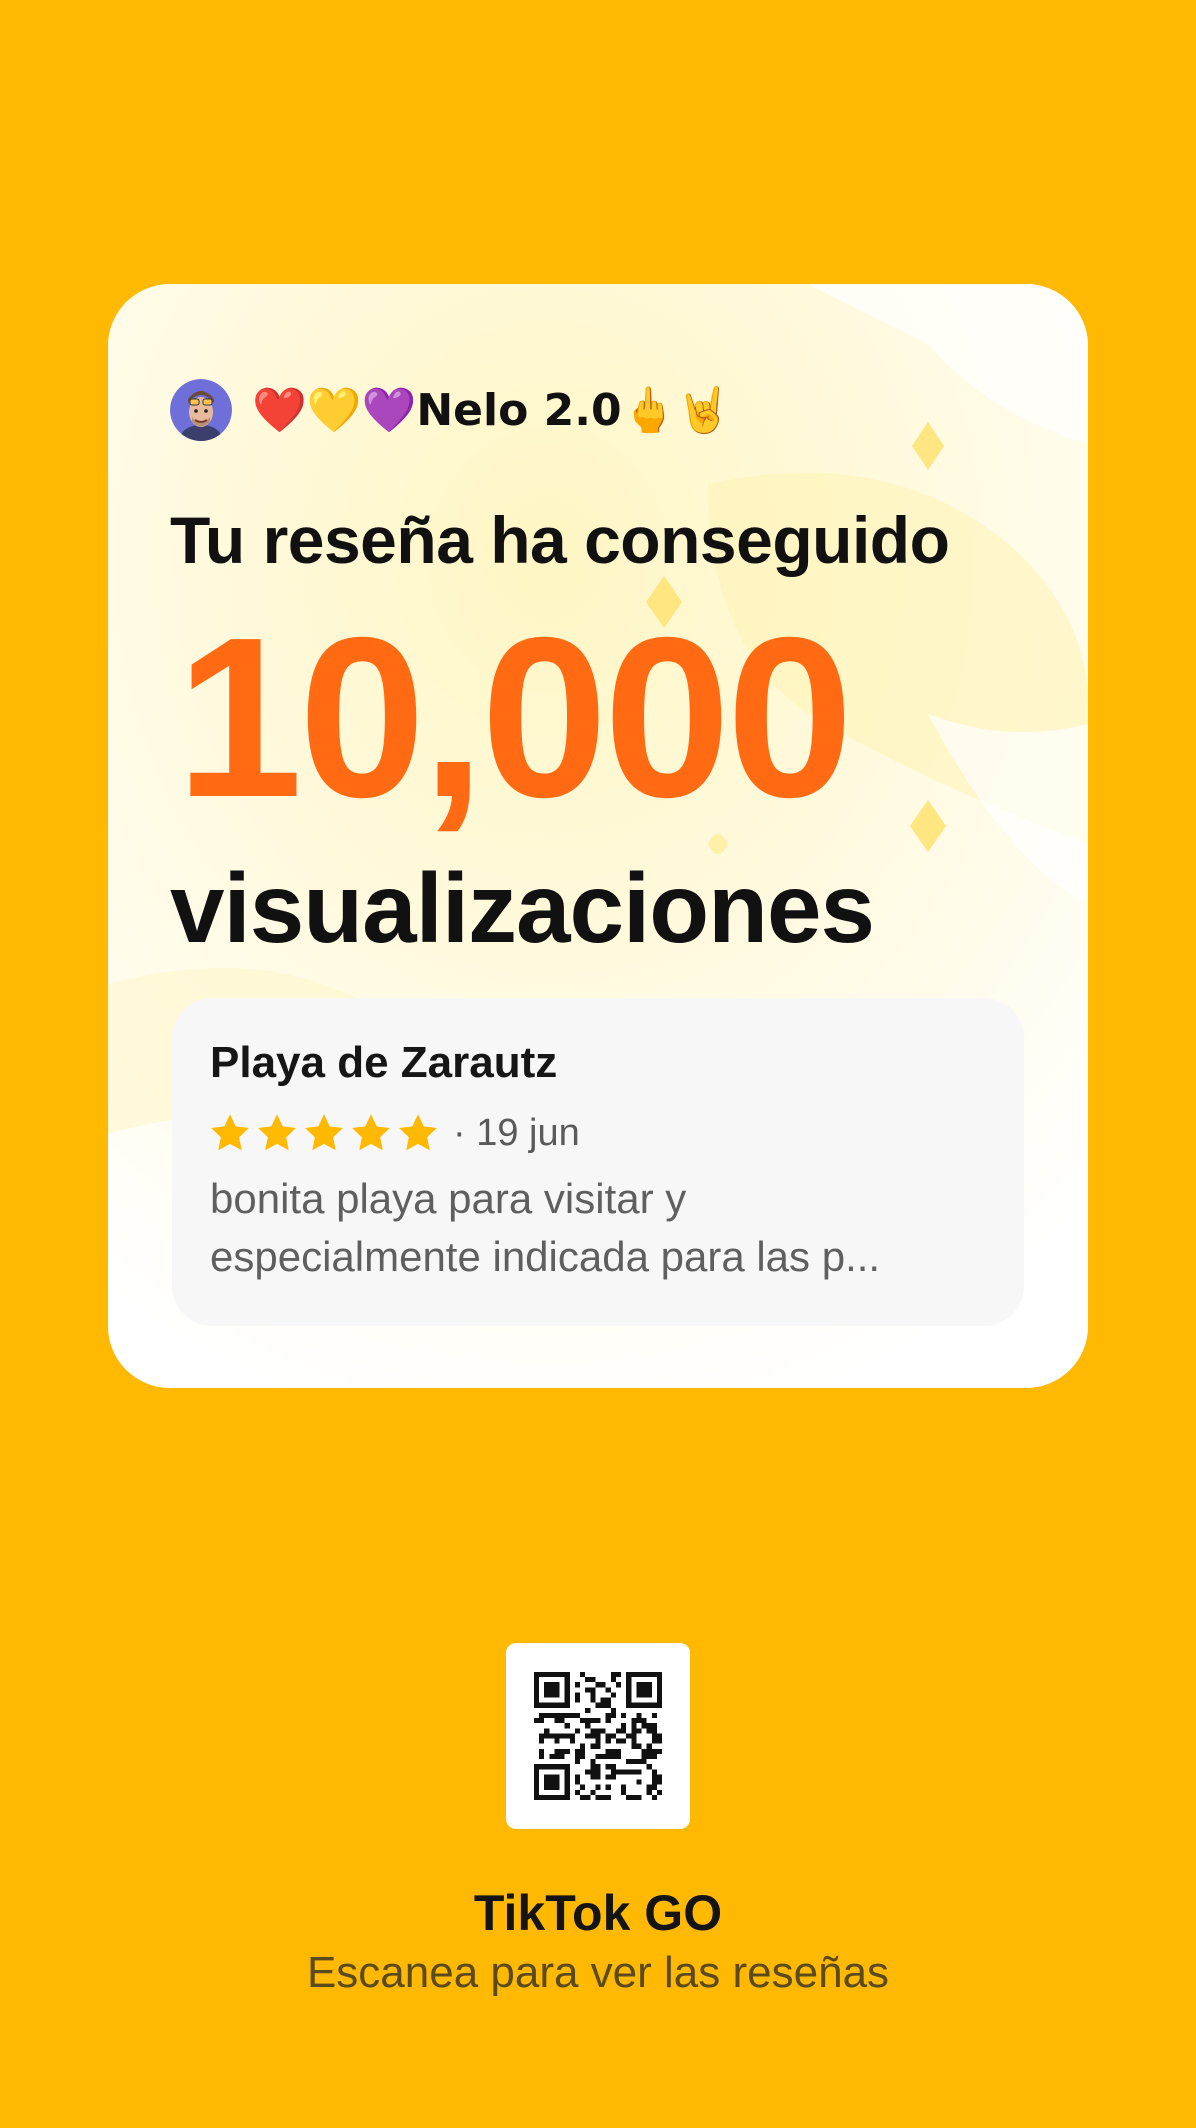 The height and width of the screenshot is (2128, 1196). I want to click on reviewer-row: ❤️💛💜Nelo 2.0🖕🤘, so click(450, 410).